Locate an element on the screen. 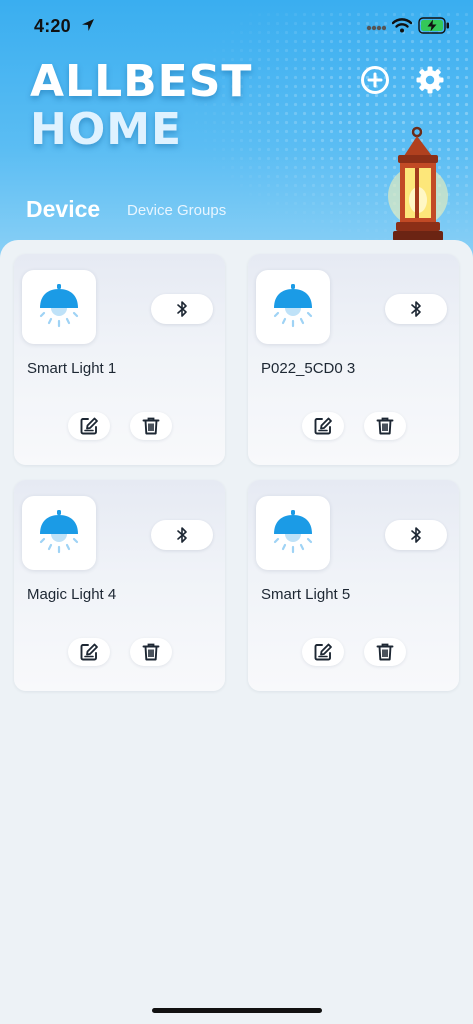 The width and height of the screenshot is (473, 1024). battery-charging-icon is located at coordinates (433, 25).